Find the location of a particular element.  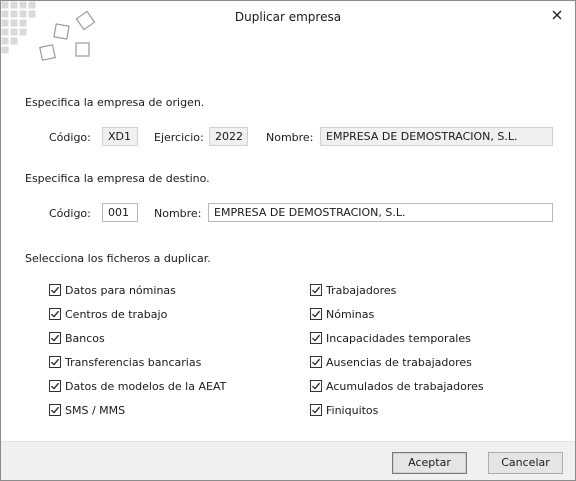

destination-nombre-input: EMPRESA DE DEMOSTRACION, S.L. is located at coordinates (380, 212).